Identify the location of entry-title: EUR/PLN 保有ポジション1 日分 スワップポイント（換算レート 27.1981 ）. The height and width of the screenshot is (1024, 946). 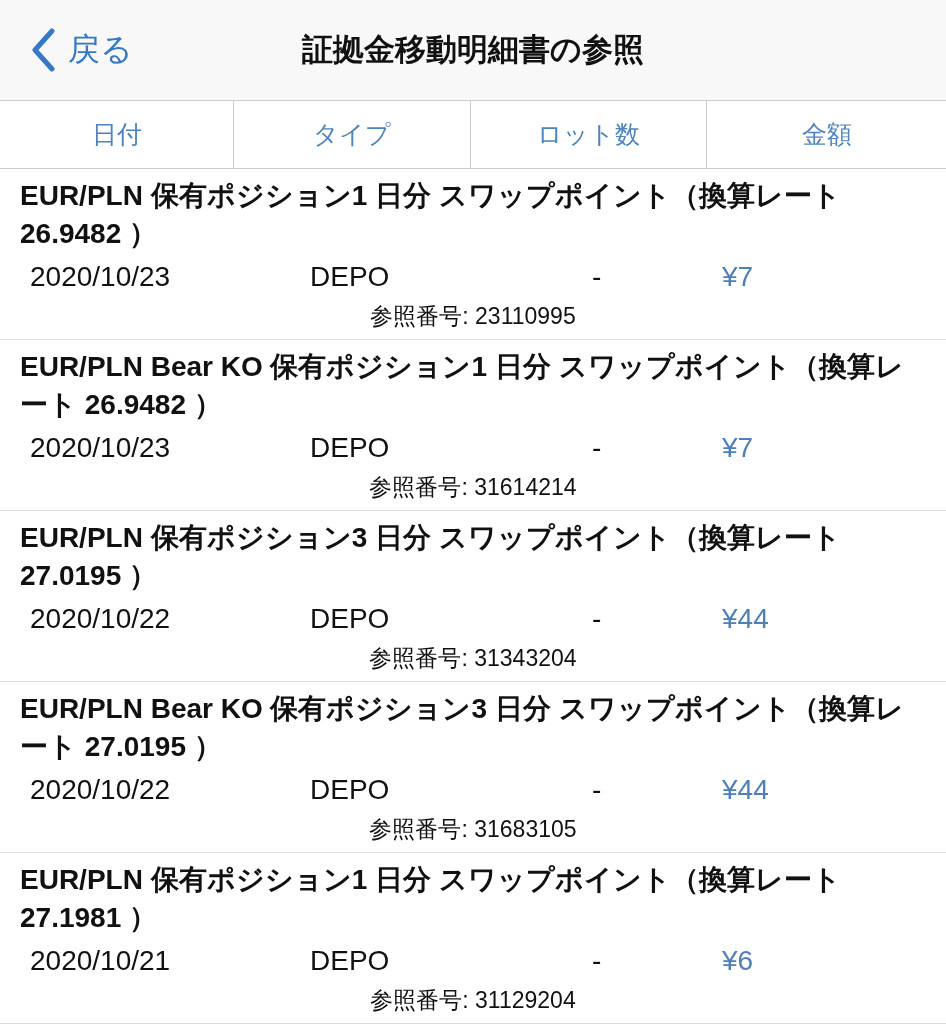
(431, 899).